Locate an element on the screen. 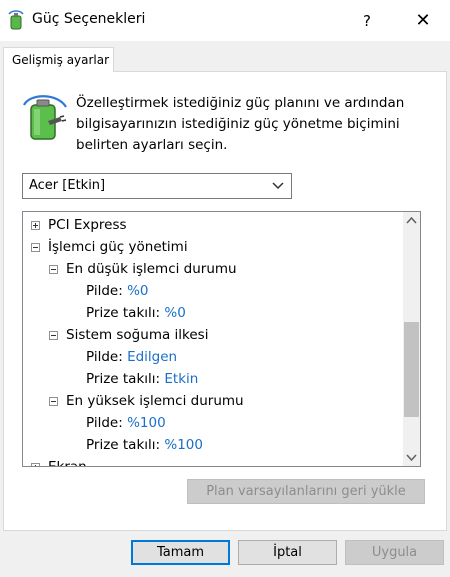  tab-advanced-settings: Gelişmiş ayarlar is located at coordinates (58, 59).